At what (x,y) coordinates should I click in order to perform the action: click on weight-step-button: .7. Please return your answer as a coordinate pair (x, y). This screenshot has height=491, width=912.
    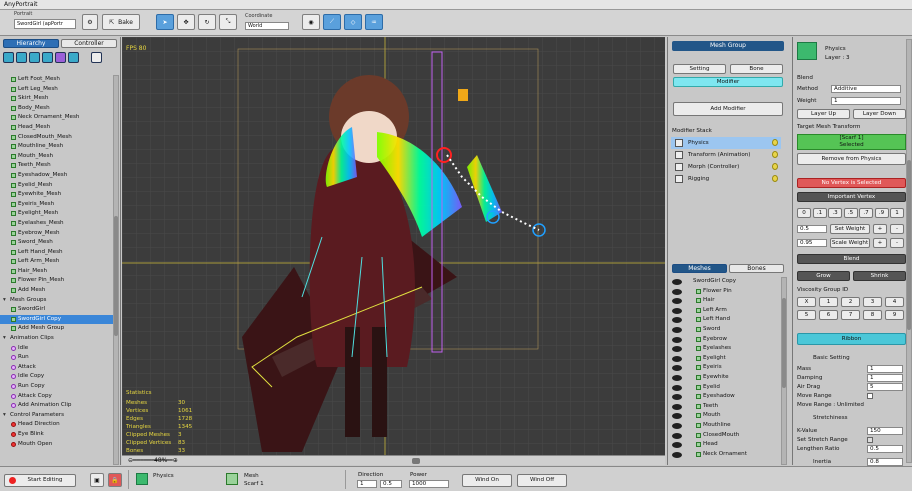
    Looking at the image, I should click on (866, 213).